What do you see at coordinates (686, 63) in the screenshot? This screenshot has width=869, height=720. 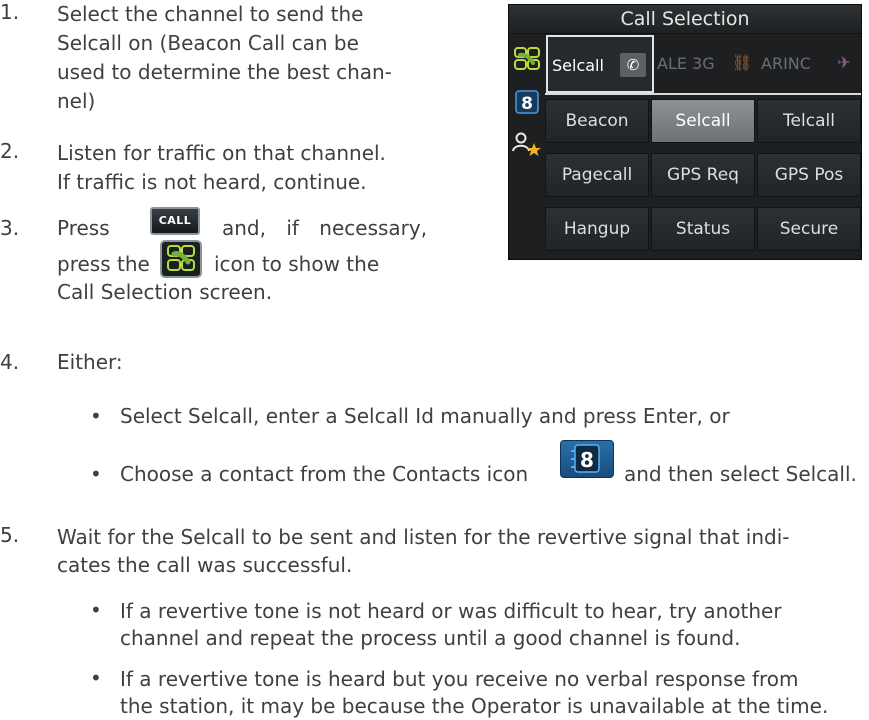 I see `tab-label: ALE 3G` at bounding box center [686, 63].